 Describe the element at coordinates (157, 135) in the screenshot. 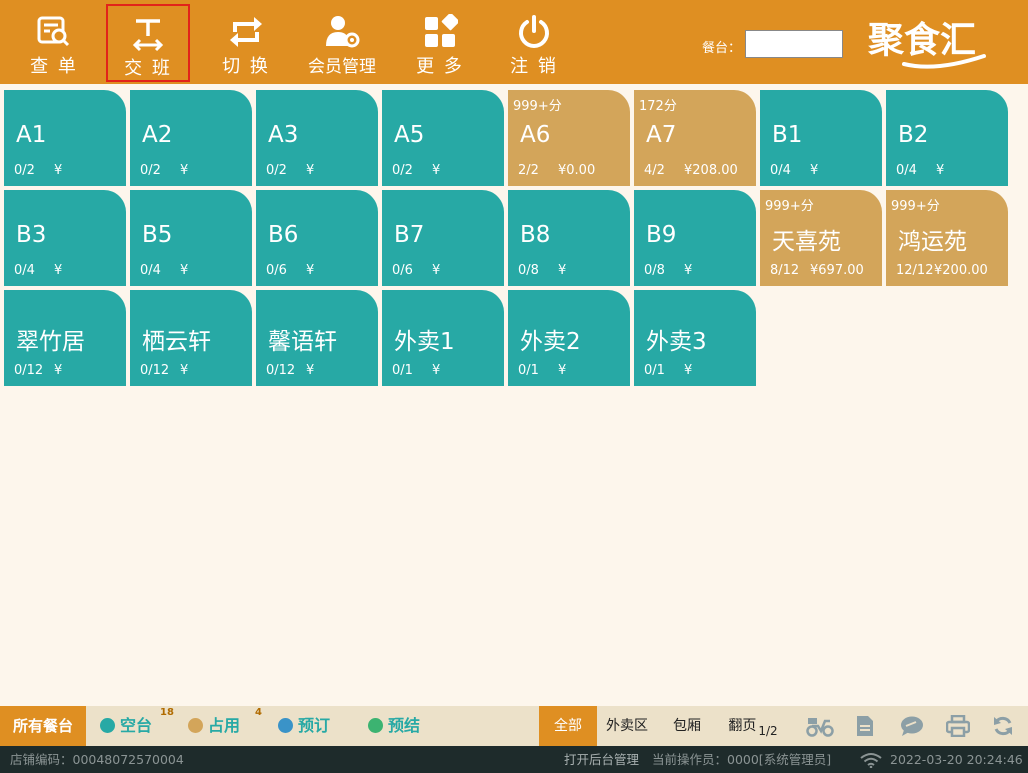

I see `table-name: A2` at that location.